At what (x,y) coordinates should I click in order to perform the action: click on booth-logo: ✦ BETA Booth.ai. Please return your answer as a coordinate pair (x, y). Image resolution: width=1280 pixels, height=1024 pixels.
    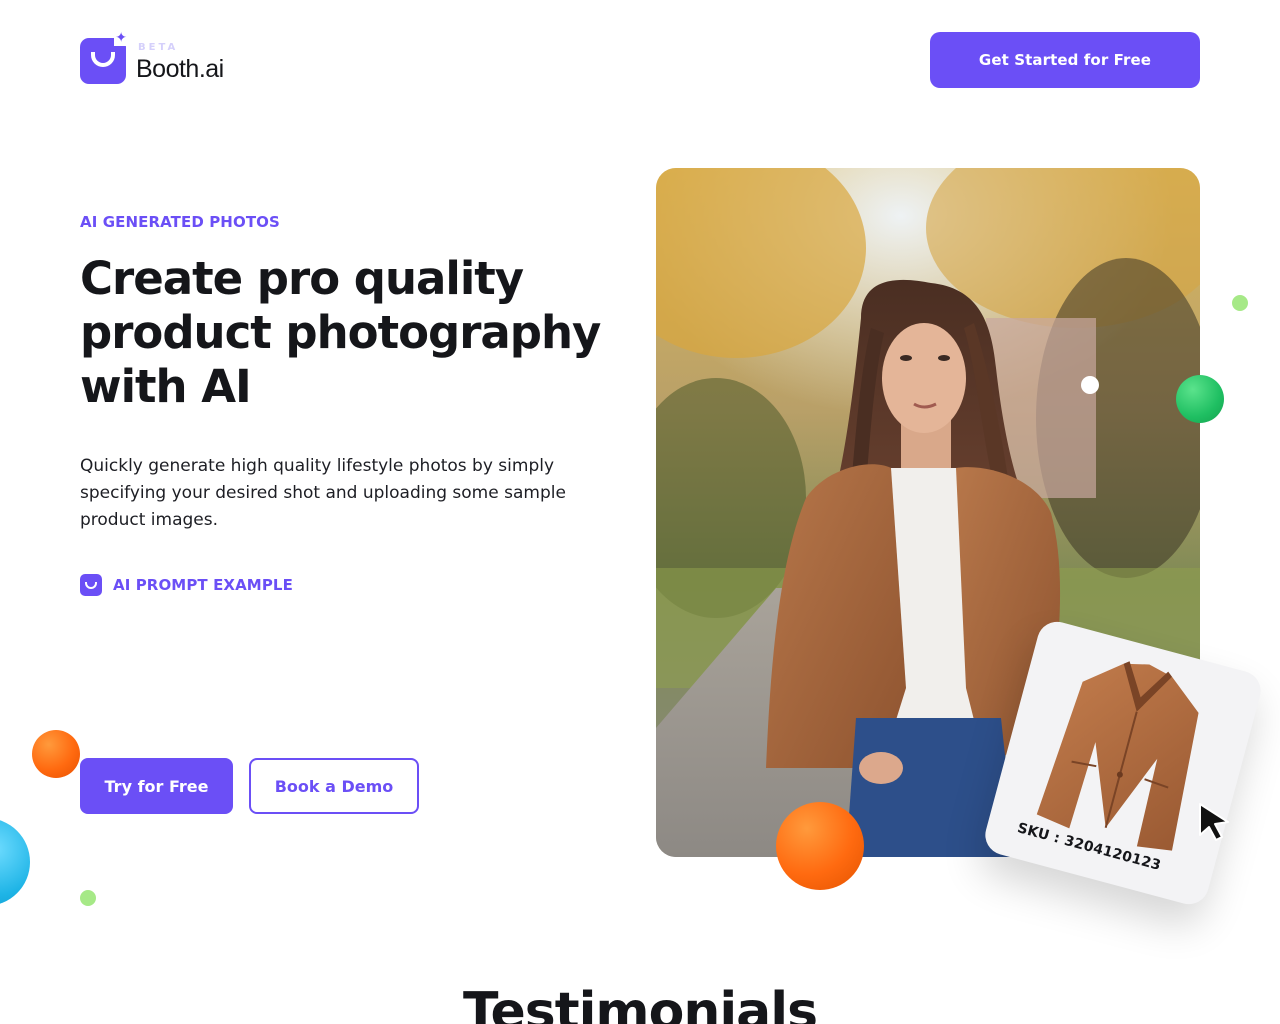
    Looking at the image, I should click on (152, 57).